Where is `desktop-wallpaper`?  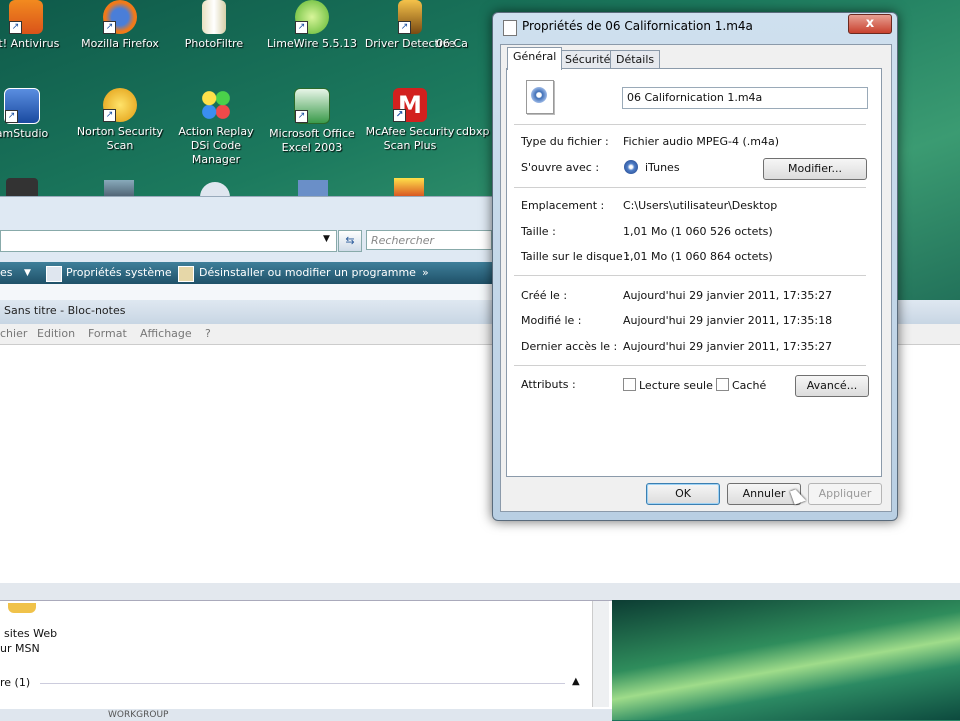
desktop-wallpaper is located at coordinates (786, 660).